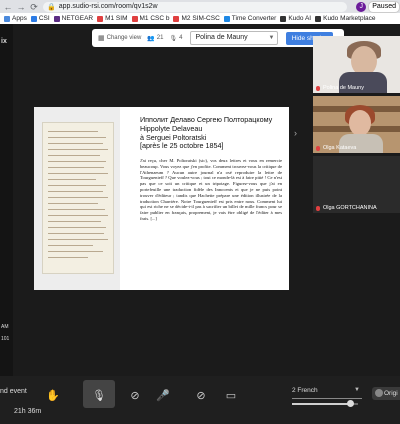 The width and height of the screenshot is (400, 424). I want to click on browser-profile-area: J Paused, so click(378, 6).